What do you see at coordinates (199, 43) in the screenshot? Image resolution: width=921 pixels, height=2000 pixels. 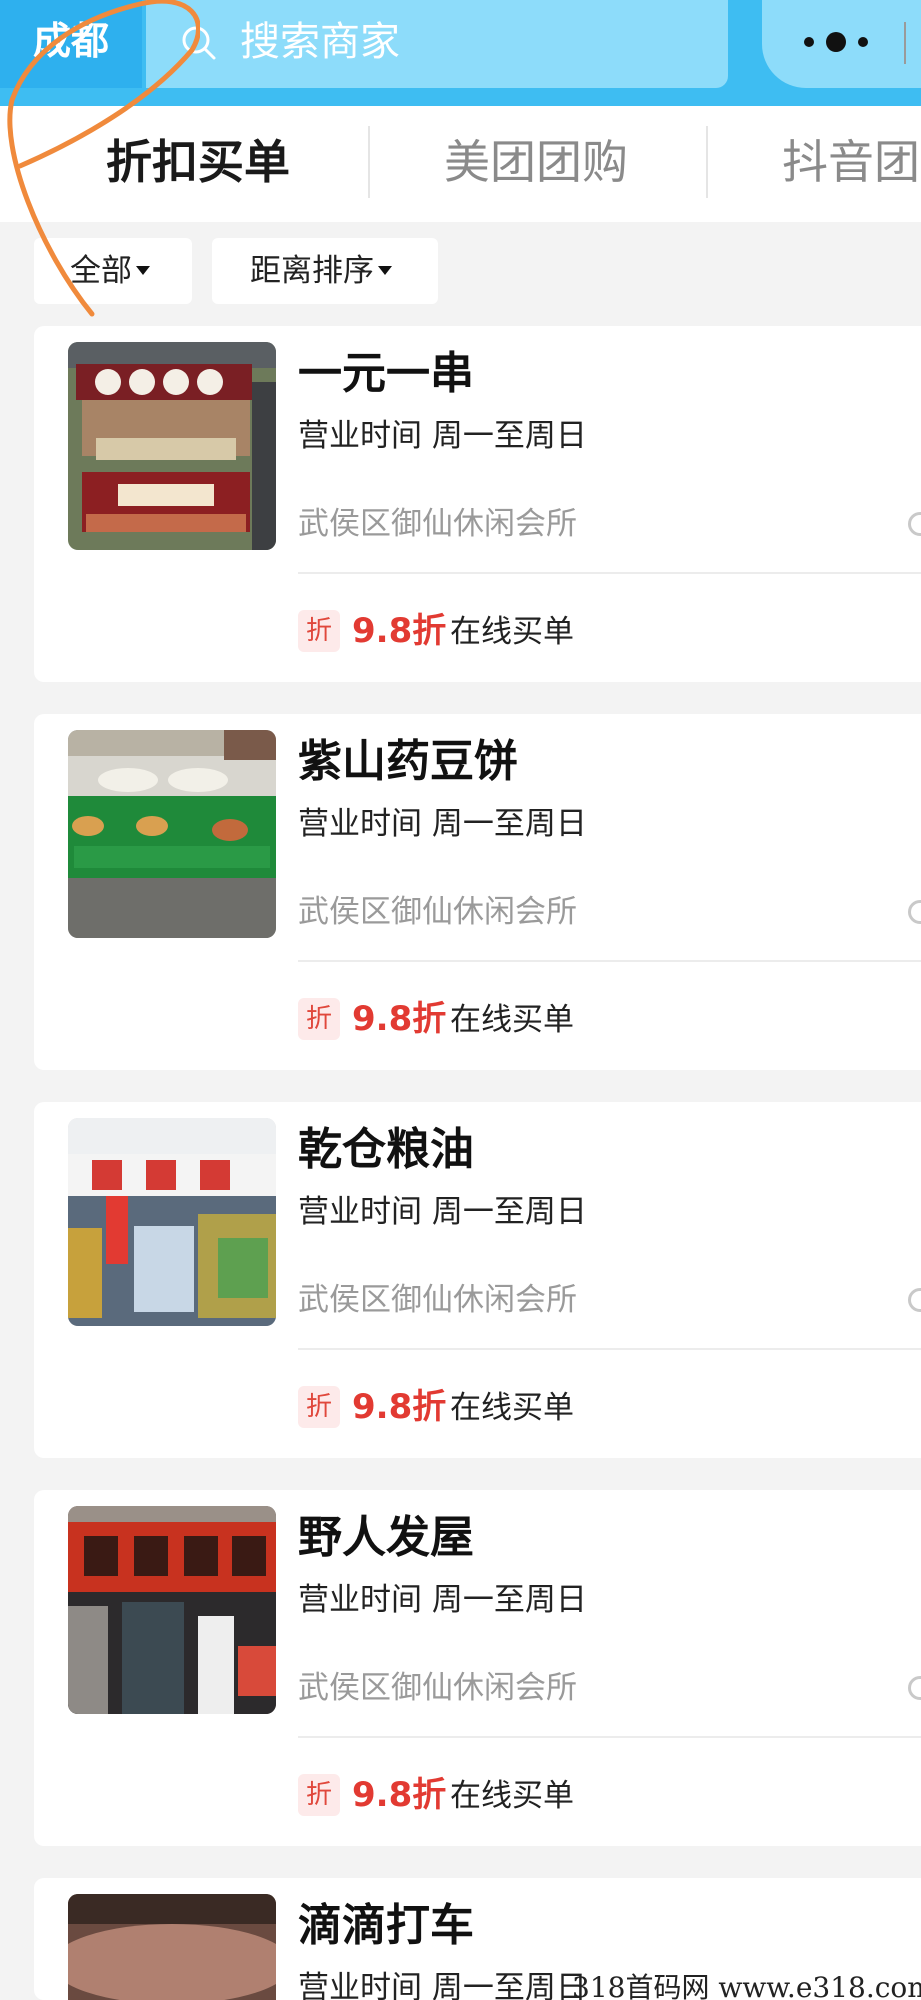 I see `search-icon` at bounding box center [199, 43].